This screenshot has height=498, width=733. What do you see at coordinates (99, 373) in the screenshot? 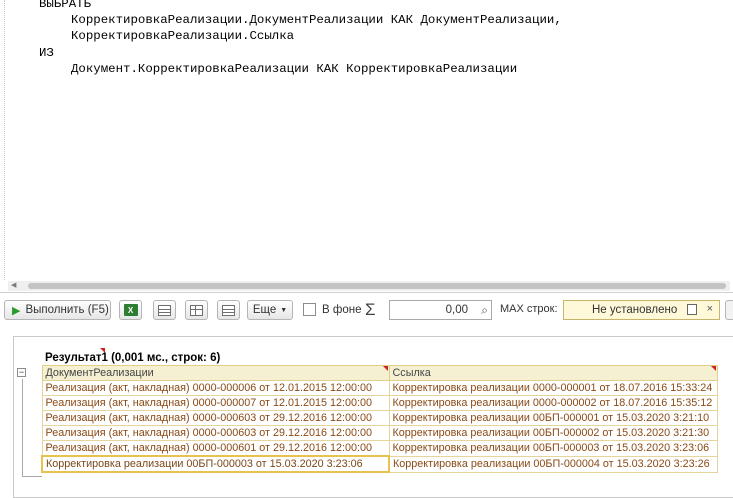
I see `column-header-label: ДокументРеализации` at bounding box center [99, 373].